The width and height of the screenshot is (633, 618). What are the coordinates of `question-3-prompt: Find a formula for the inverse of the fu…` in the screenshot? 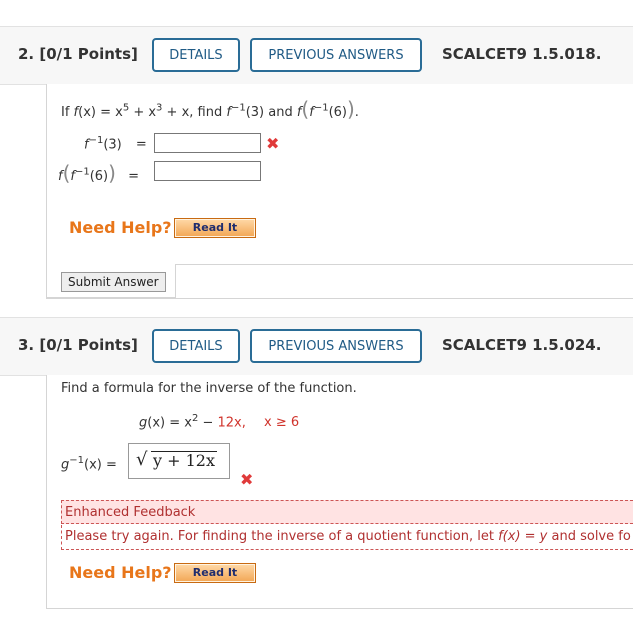 It's located at (209, 388).